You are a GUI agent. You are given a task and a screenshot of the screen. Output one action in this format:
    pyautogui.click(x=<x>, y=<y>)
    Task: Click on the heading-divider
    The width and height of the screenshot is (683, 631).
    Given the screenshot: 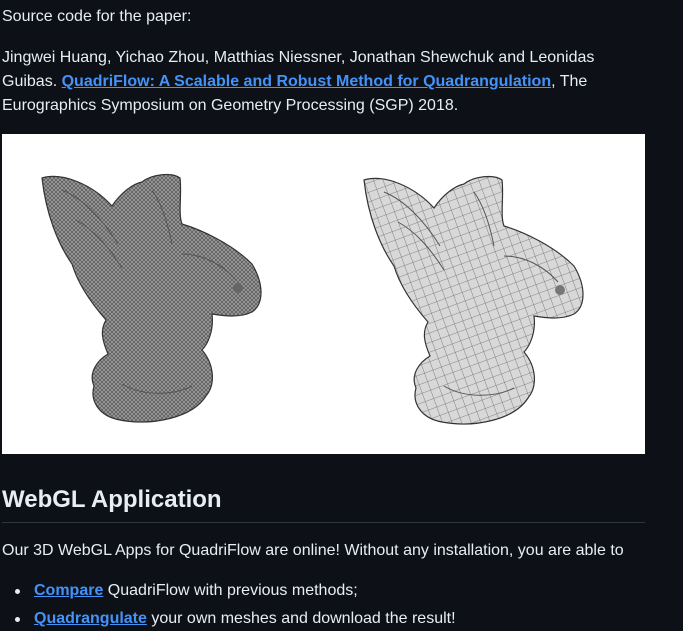 What is the action you would take?
    pyautogui.click(x=323, y=522)
    